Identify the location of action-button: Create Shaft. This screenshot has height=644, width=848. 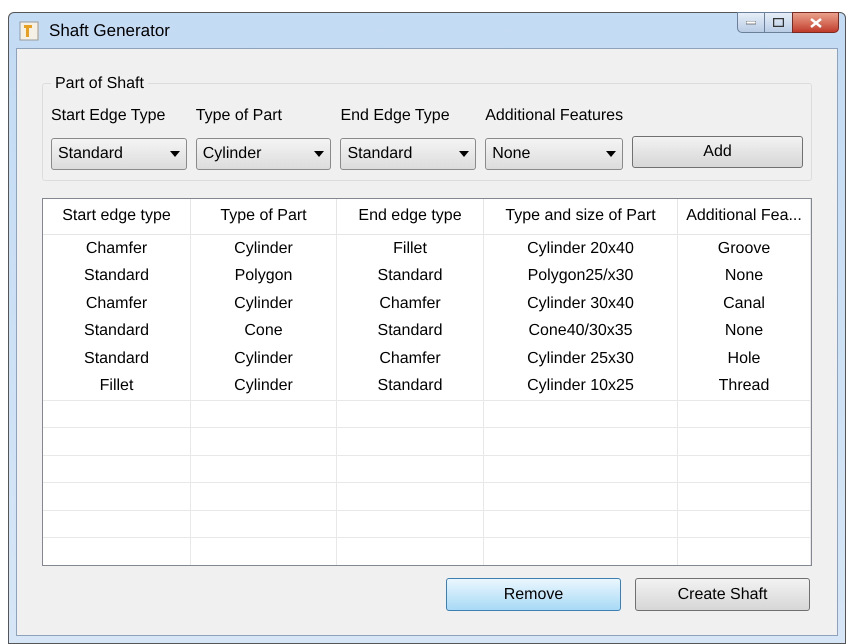
(722, 594).